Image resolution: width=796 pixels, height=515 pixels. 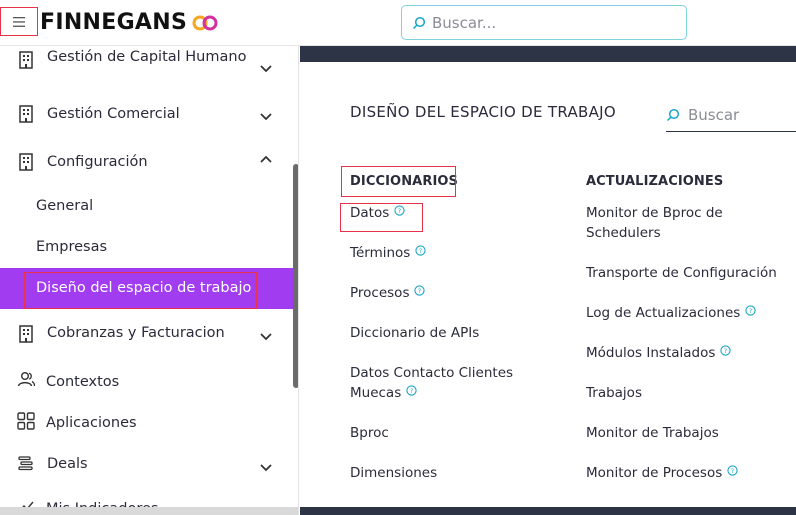 I want to click on link-dimensiones: Dimensiones, so click(x=393, y=473).